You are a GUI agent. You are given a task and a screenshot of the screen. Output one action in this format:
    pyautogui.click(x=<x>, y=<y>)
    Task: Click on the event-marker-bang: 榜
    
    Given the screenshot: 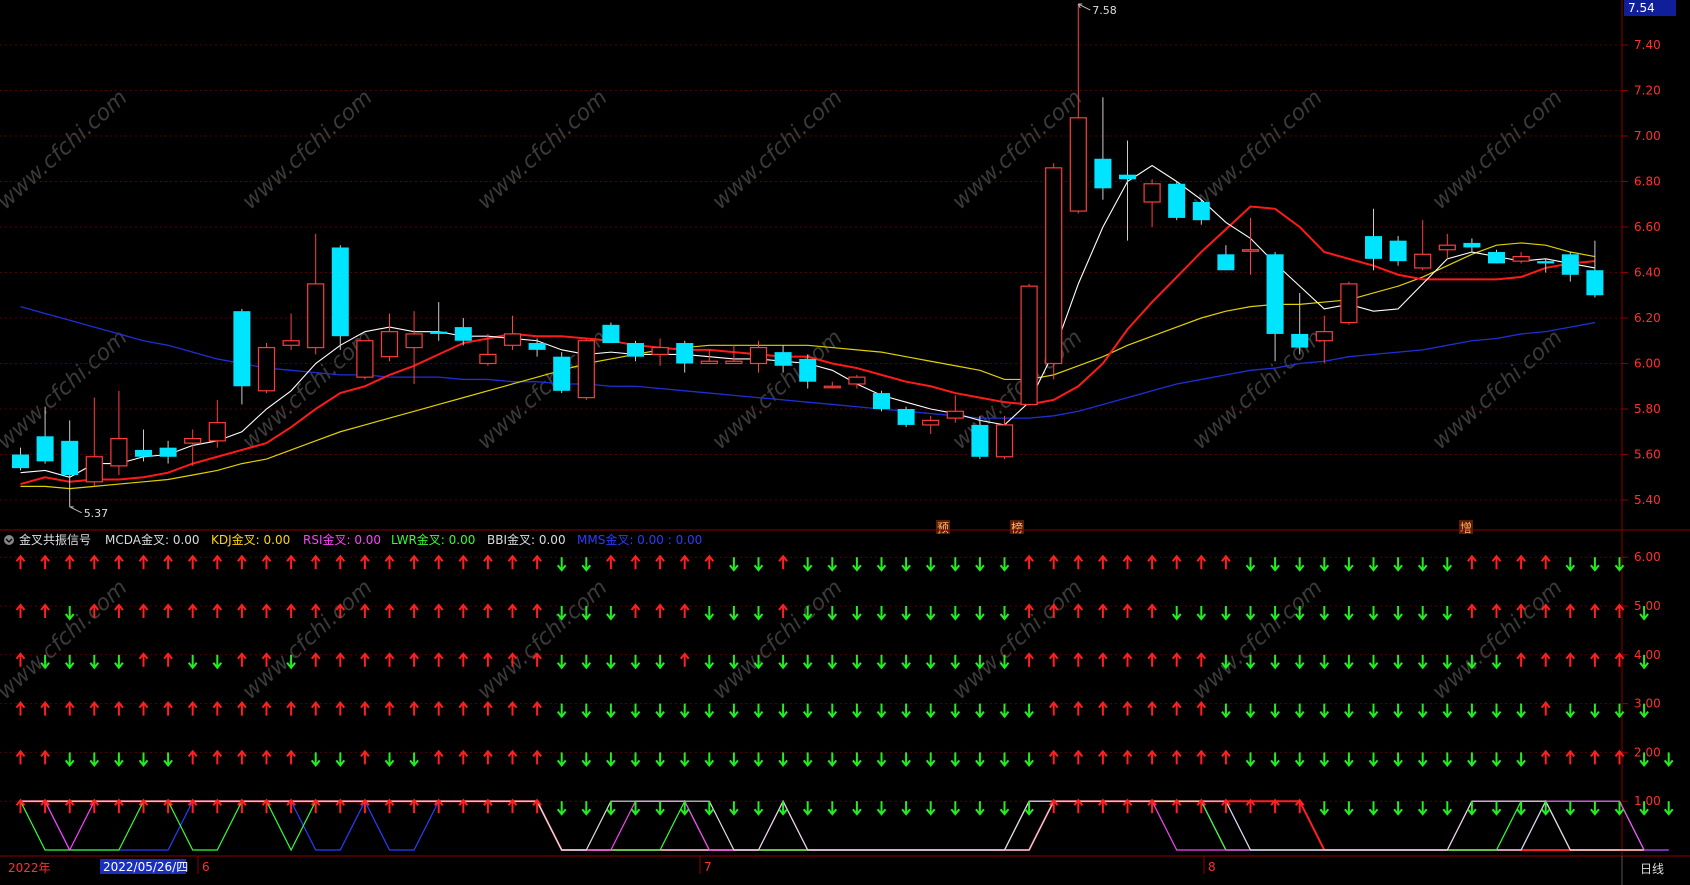 What is the action you would take?
    pyautogui.click(x=1017, y=527)
    